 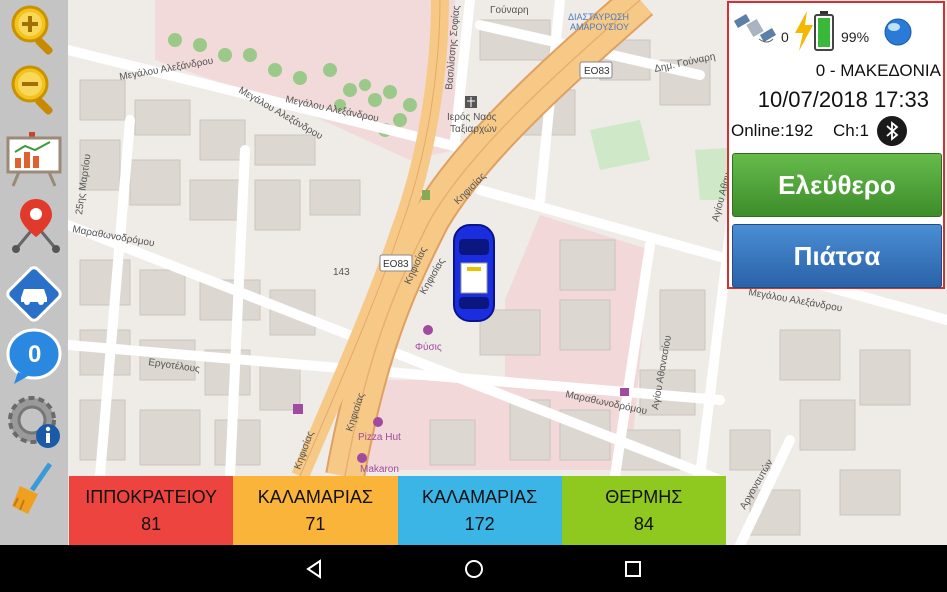 I want to click on map-label-143: 143, so click(x=341, y=272).